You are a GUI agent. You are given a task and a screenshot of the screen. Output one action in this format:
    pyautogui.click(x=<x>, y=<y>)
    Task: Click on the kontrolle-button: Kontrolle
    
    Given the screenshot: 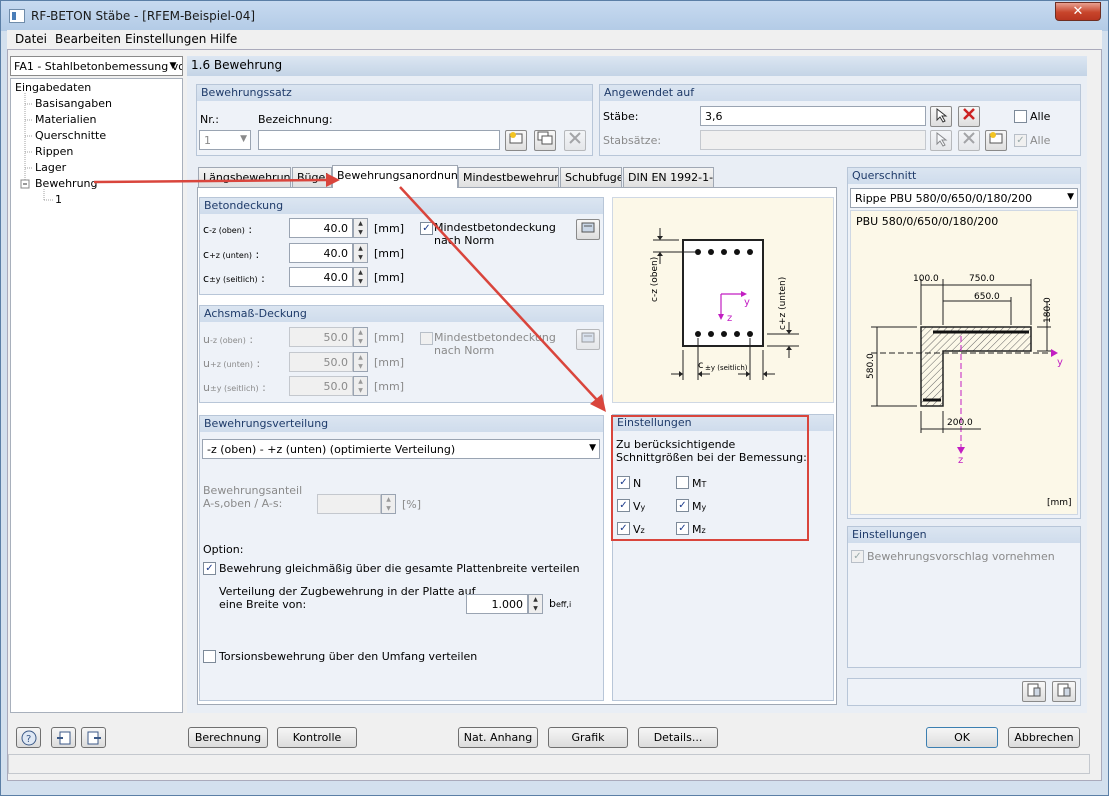 What is the action you would take?
    pyautogui.click(x=317, y=737)
    